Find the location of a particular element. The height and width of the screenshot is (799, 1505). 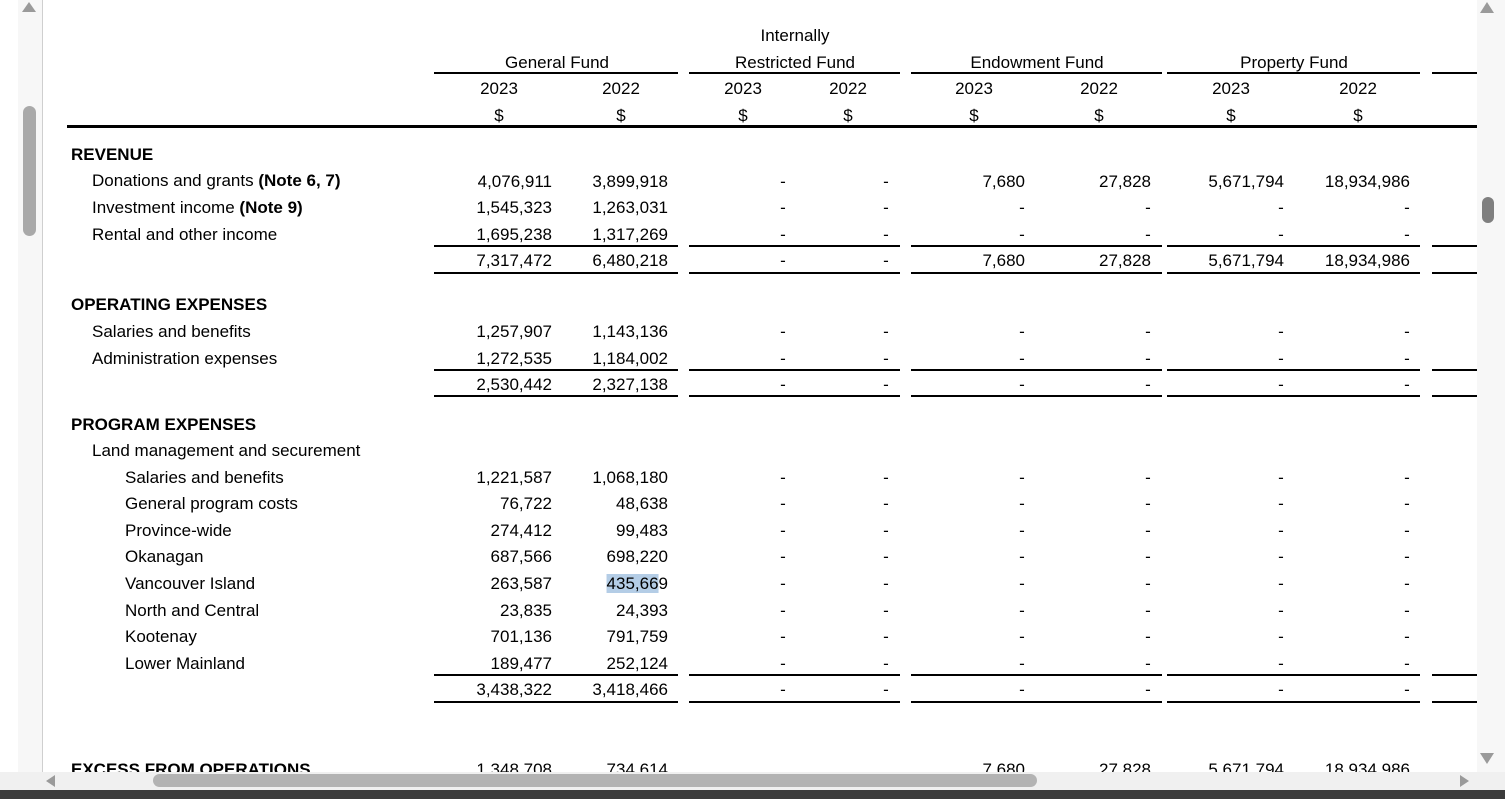

scroll-left-arrow-icon is located at coordinates (50, 781).